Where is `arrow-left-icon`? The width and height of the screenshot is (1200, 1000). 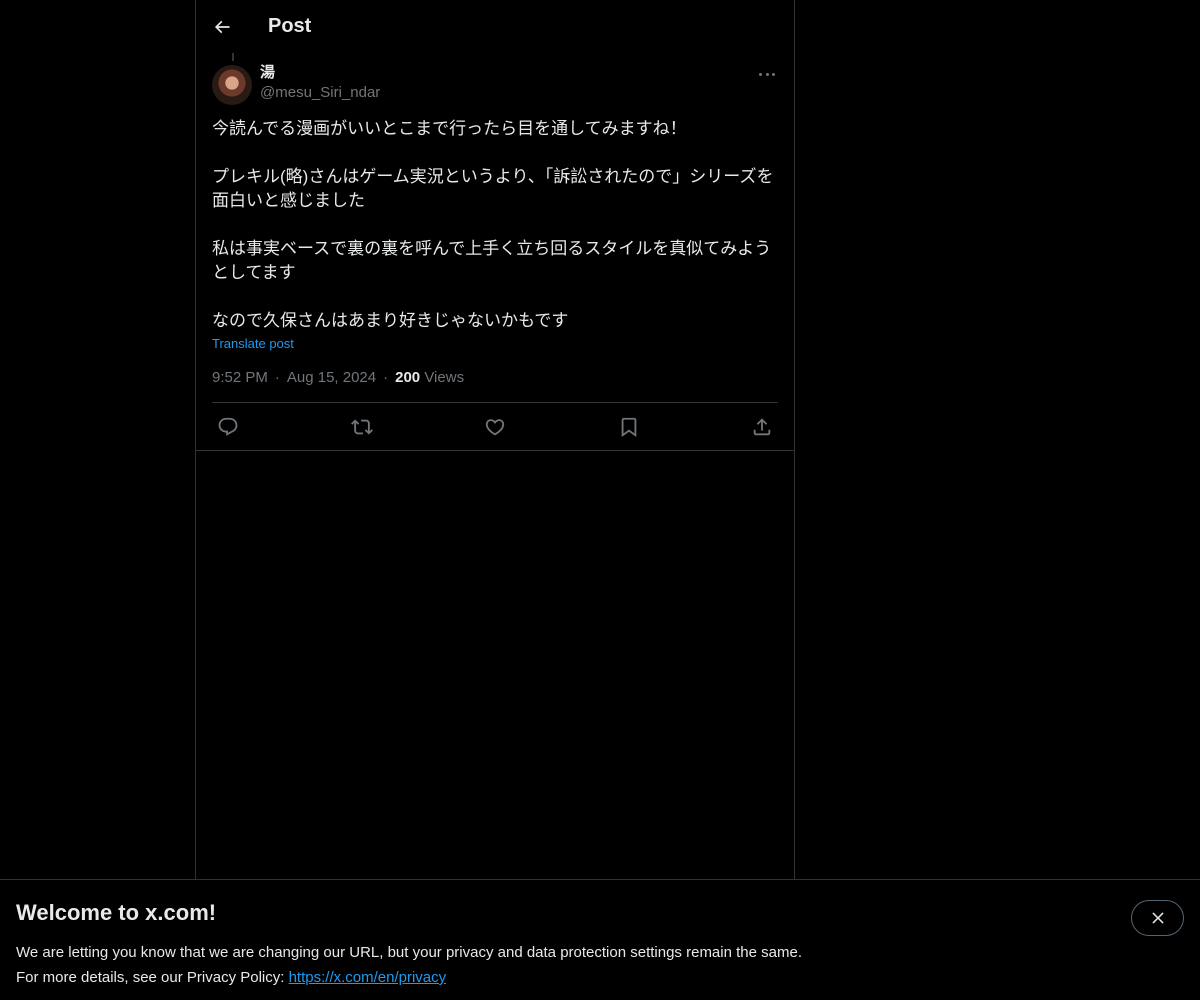 arrow-left-icon is located at coordinates (222, 26).